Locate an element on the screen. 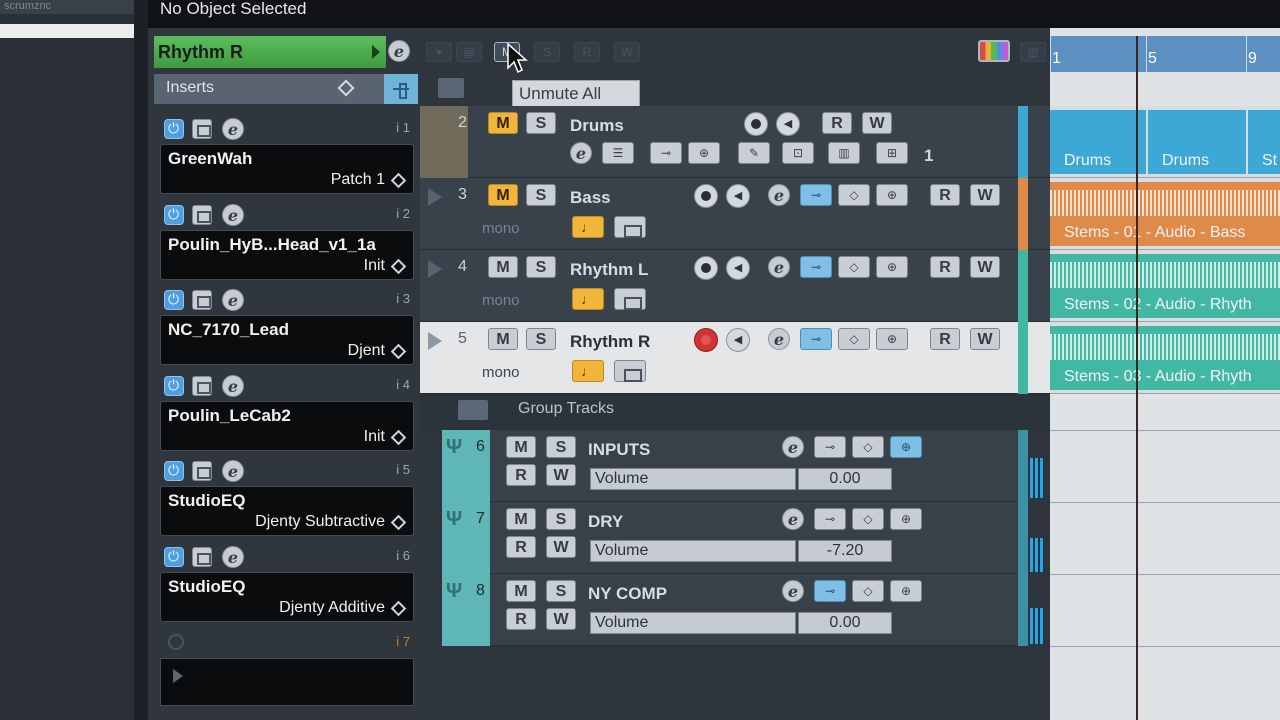 The image size is (1280, 720). track-name: Rhythm L is located at coordinates (609, 270).